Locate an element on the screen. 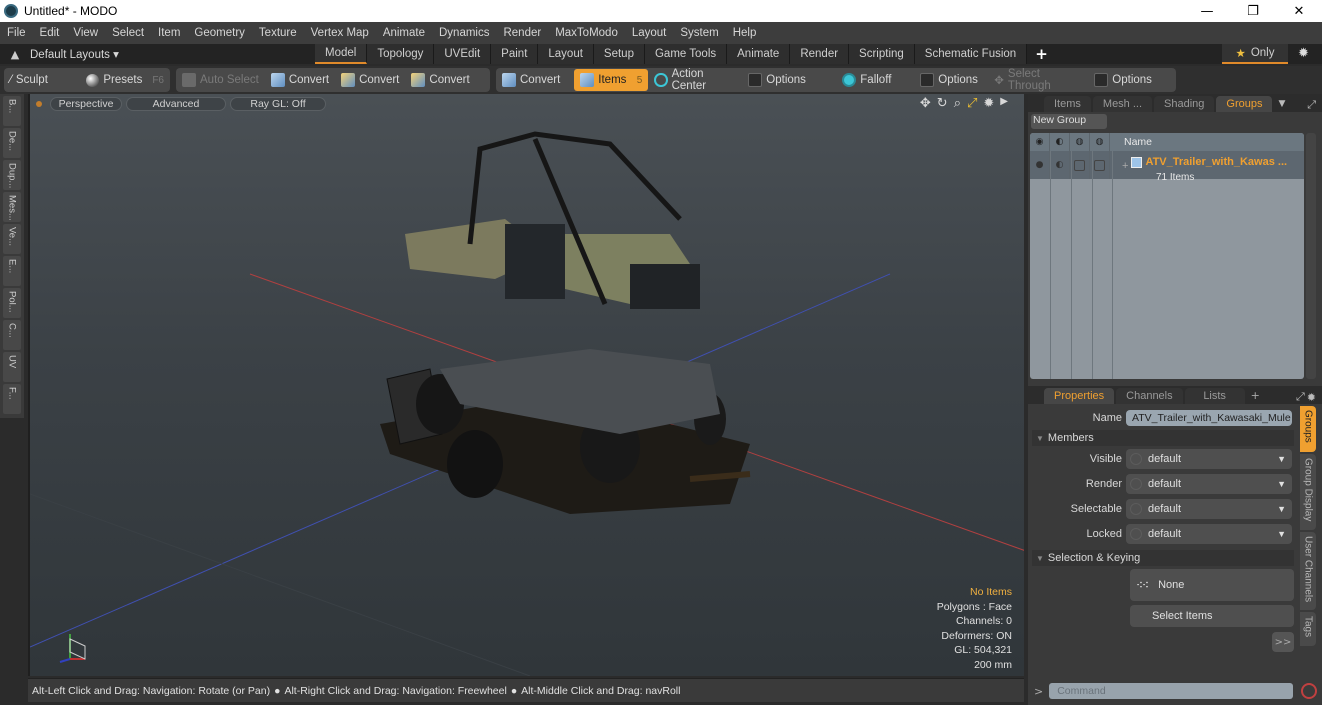 This screenshot has height=705, width=1322. add-tab-button: + is located at coordinates (1255, 395).